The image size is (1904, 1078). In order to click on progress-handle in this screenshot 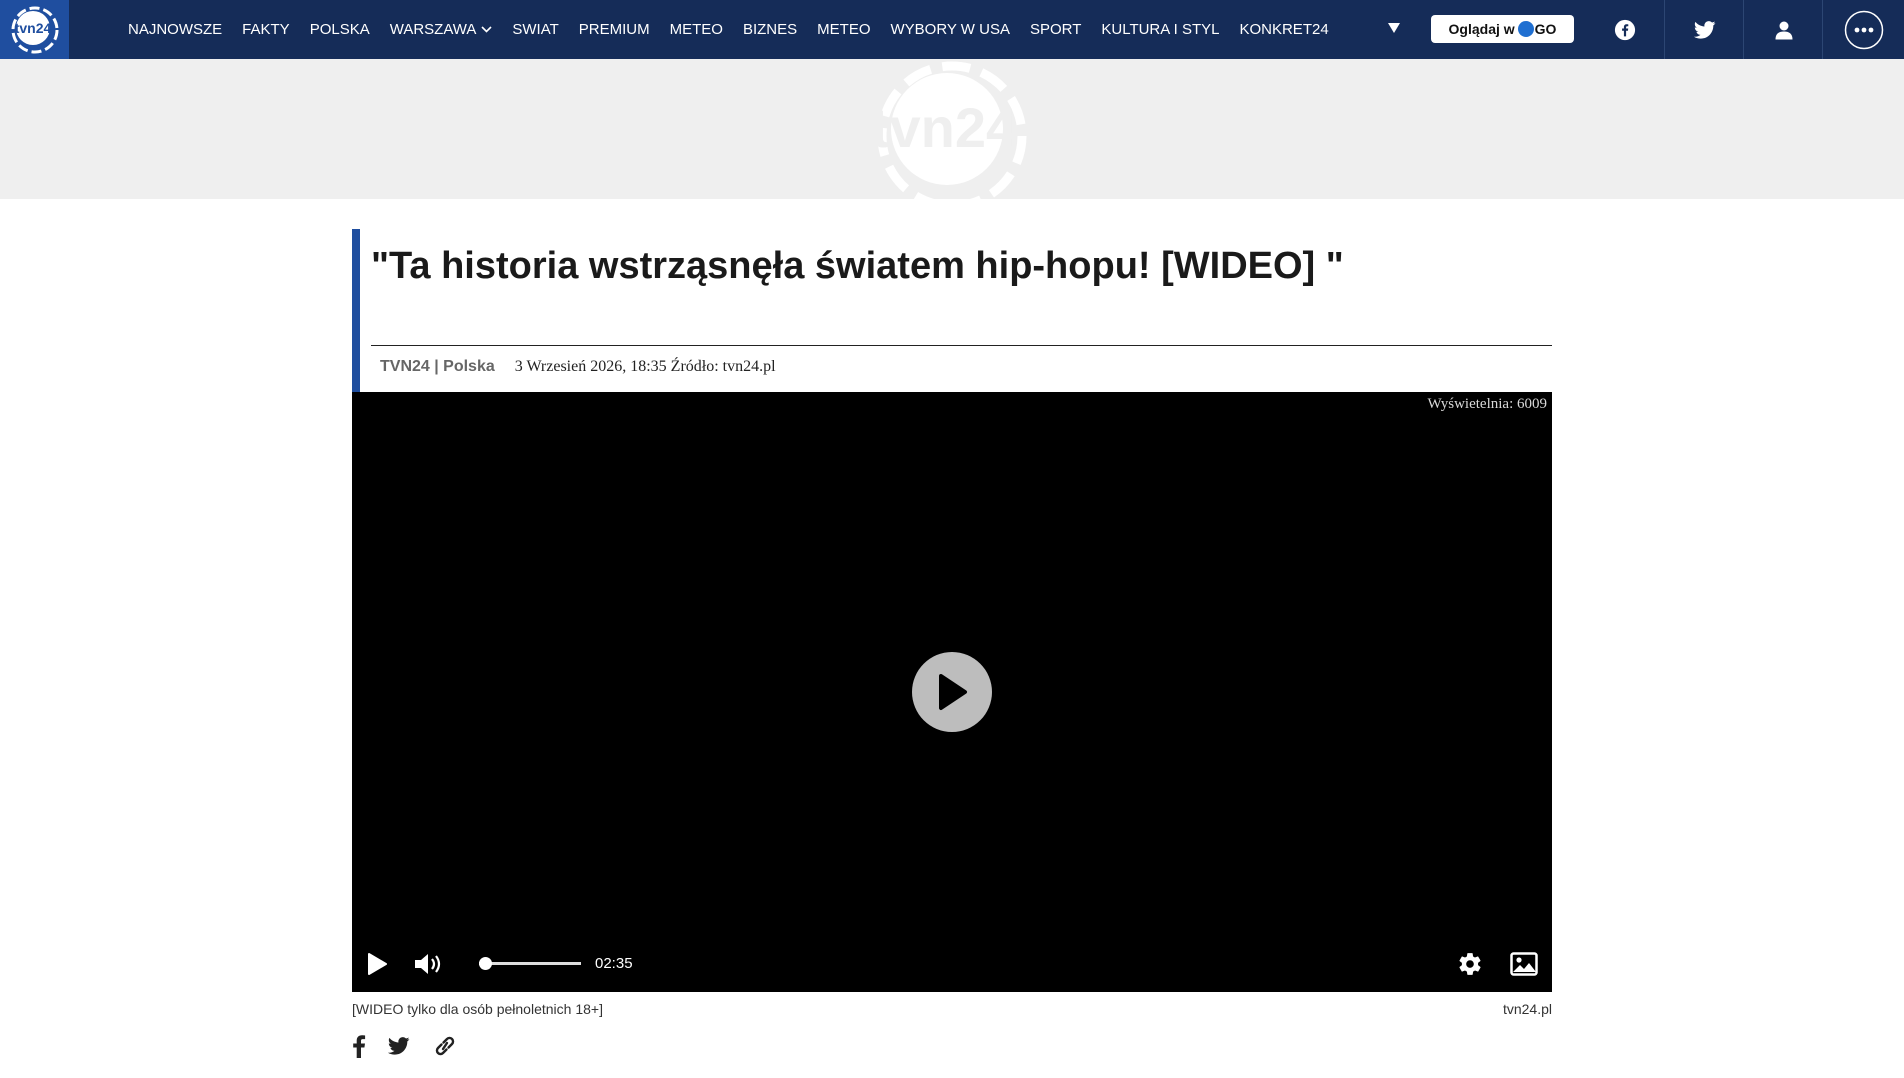, I will do `click(486, 963)`.